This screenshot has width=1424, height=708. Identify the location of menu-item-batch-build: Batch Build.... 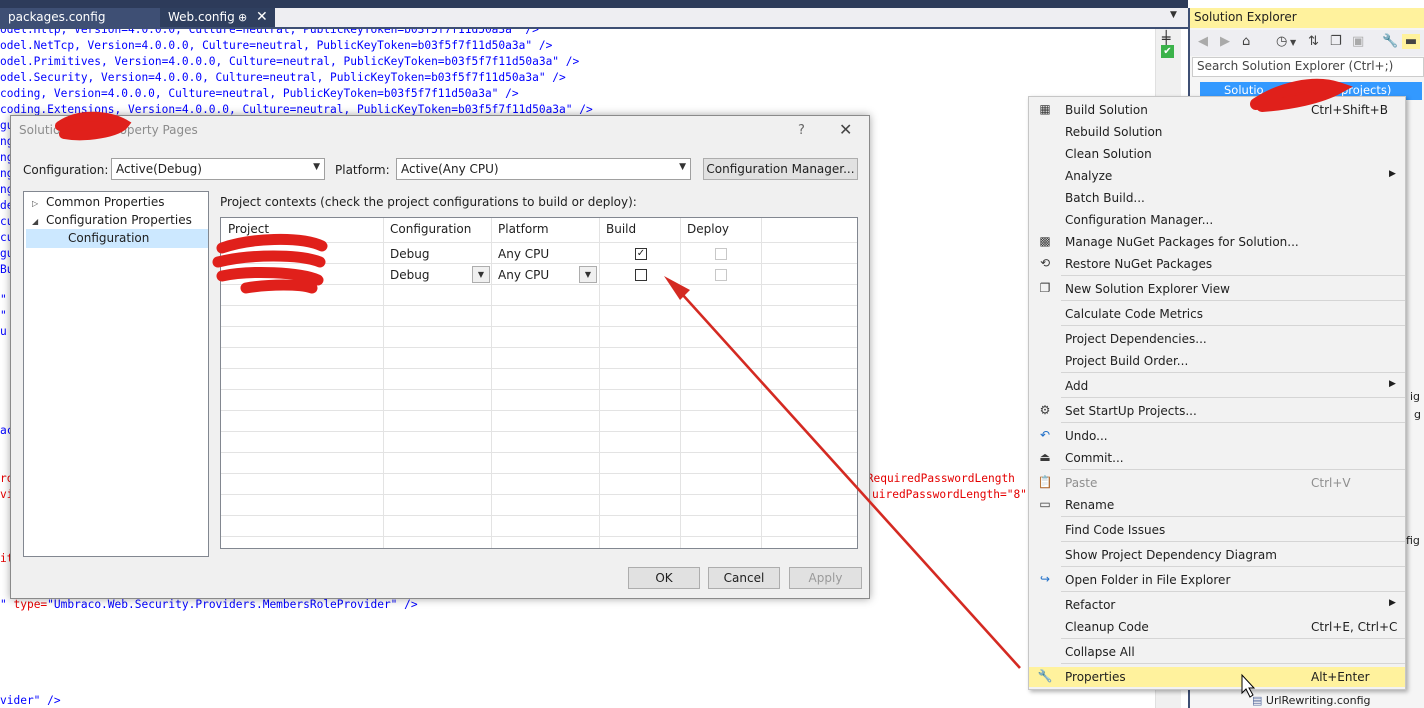
(1217, 198).